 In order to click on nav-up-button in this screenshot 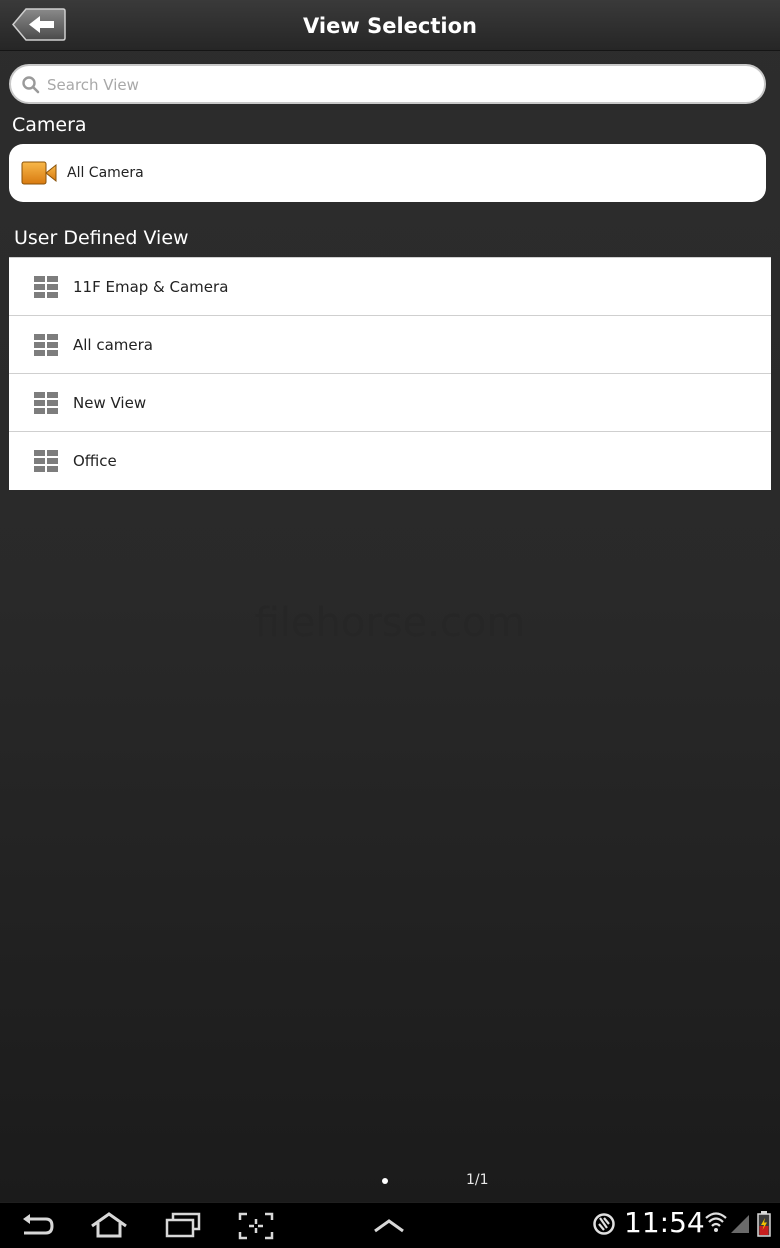, I will do `click(389, 1226)`.